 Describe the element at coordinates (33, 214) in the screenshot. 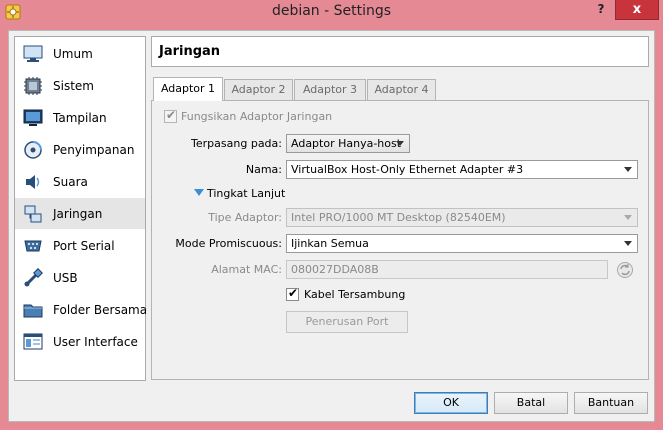

I see `network-icon` at that location.